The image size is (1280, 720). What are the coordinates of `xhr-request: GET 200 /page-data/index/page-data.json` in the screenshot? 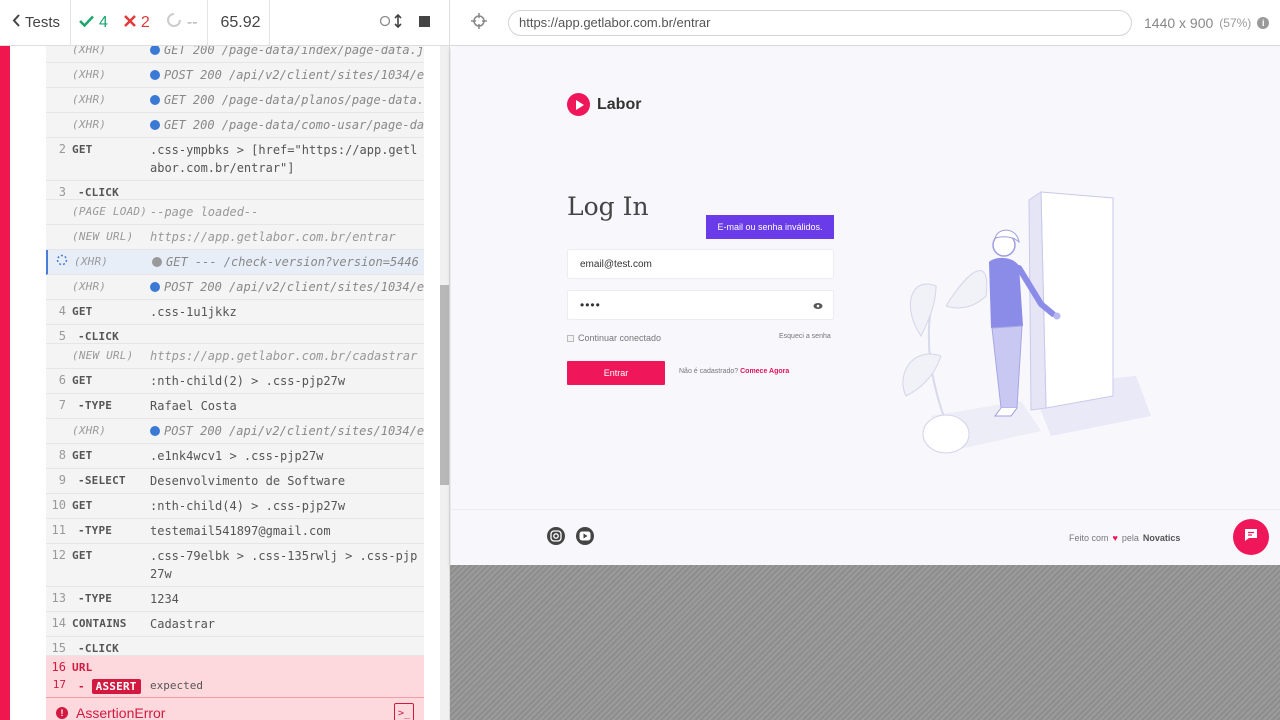 It's located at (294, 51).